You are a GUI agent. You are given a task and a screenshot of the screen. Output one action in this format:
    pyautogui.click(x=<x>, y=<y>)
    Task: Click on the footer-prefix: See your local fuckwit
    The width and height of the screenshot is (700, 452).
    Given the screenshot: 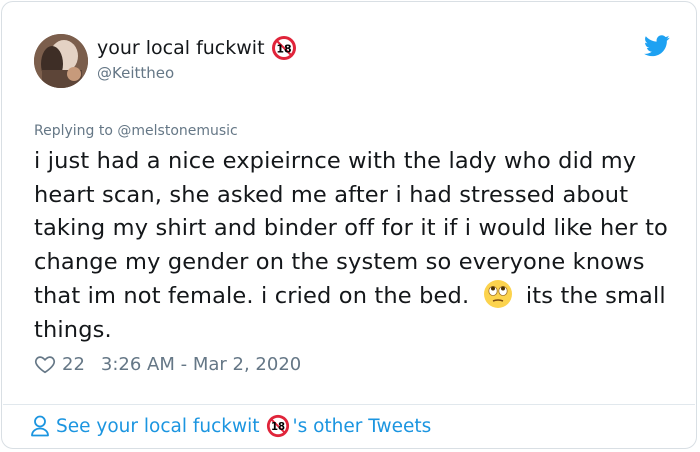 What is the action you would take?
    pyautogui.click(x=158, y=426)
    